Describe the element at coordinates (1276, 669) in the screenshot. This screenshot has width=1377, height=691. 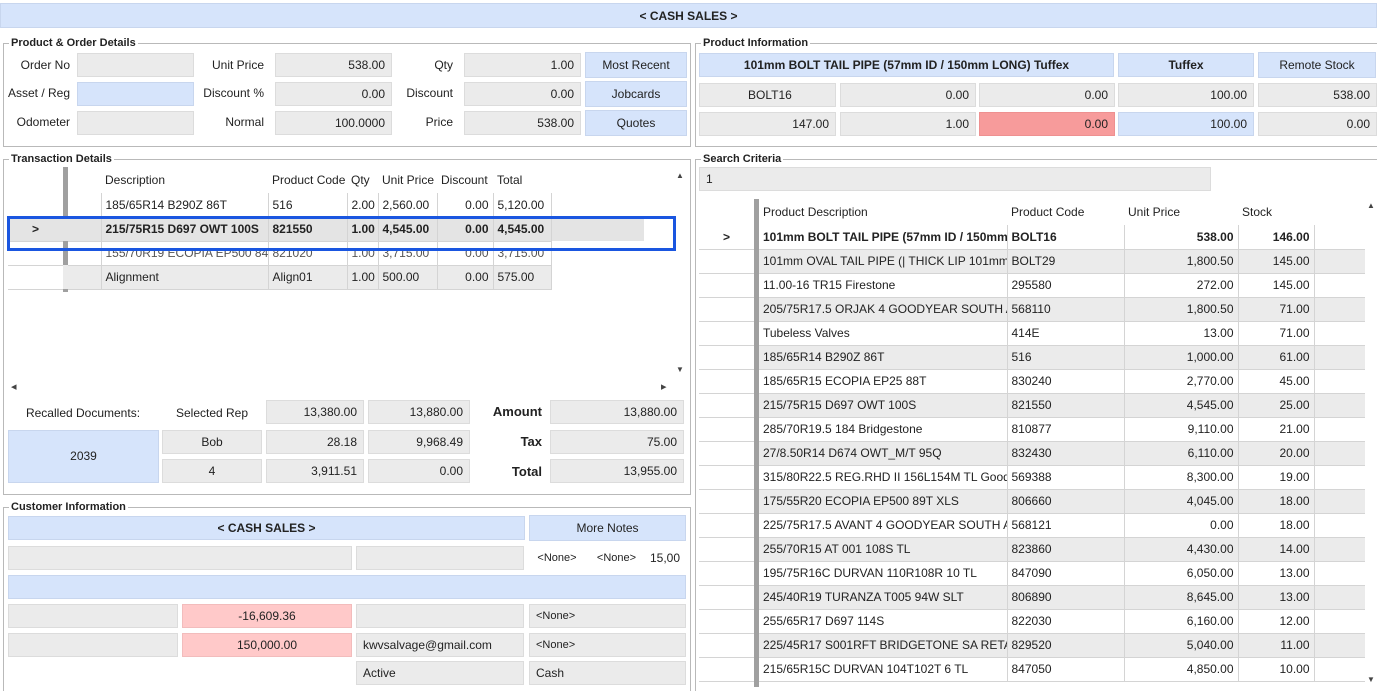
I see `cell-stock: 10.00` at that location.